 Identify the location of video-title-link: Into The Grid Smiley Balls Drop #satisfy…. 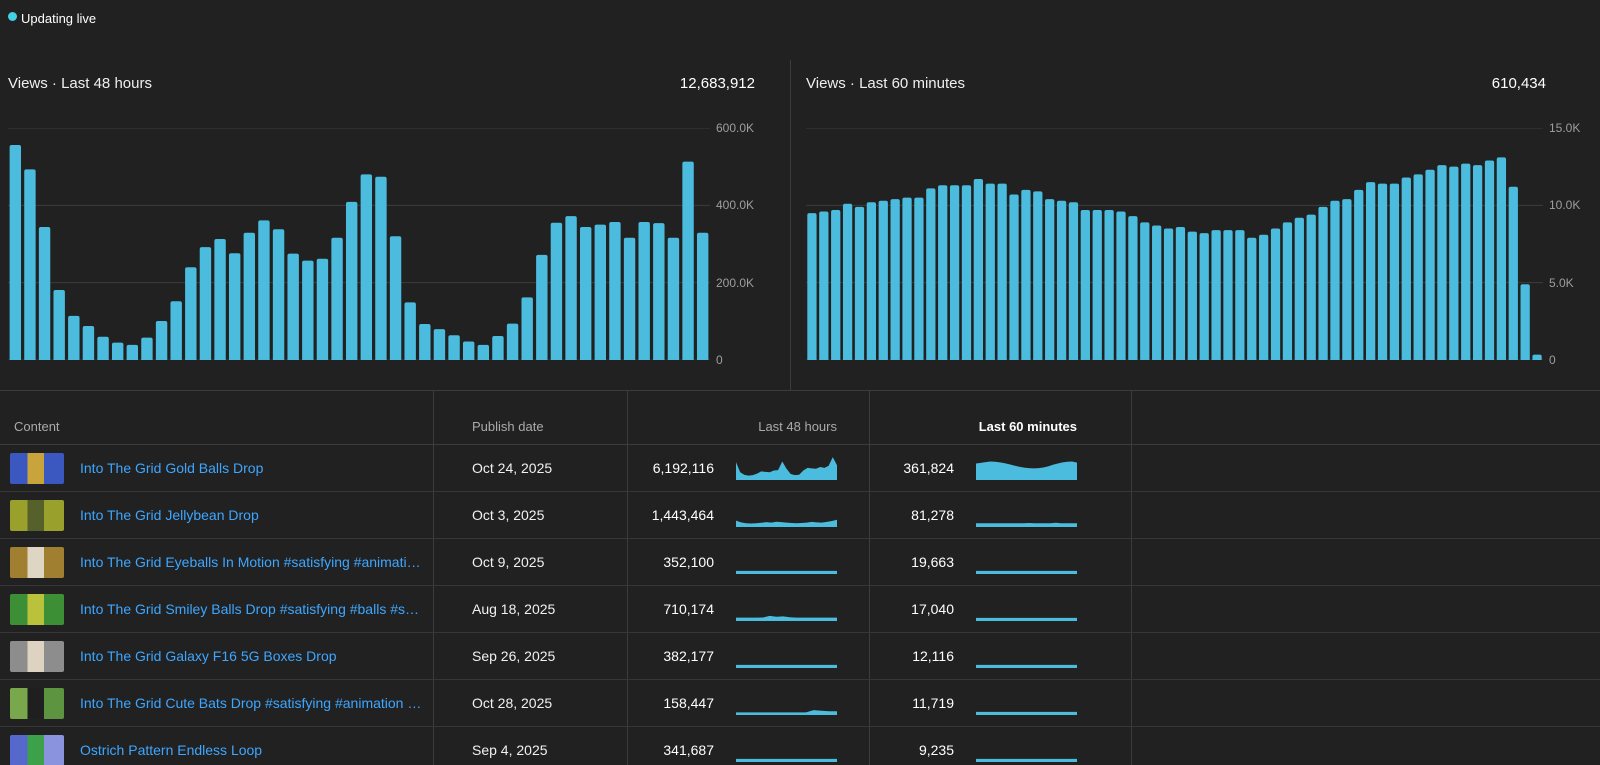
(253, 609).